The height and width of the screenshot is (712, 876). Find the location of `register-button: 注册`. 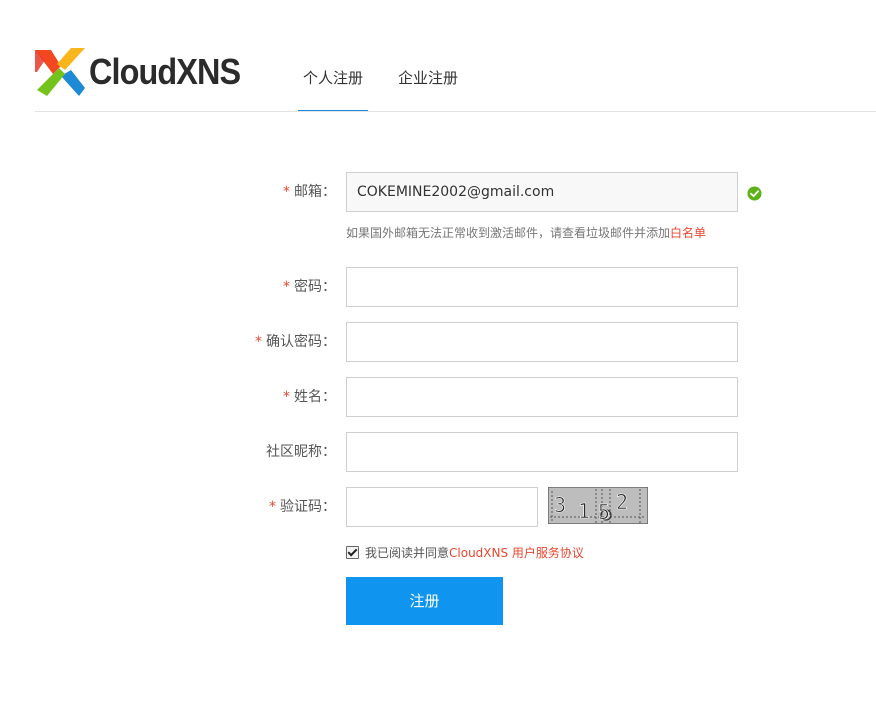

register-button: 注册 is located at coordinates (424, 601).